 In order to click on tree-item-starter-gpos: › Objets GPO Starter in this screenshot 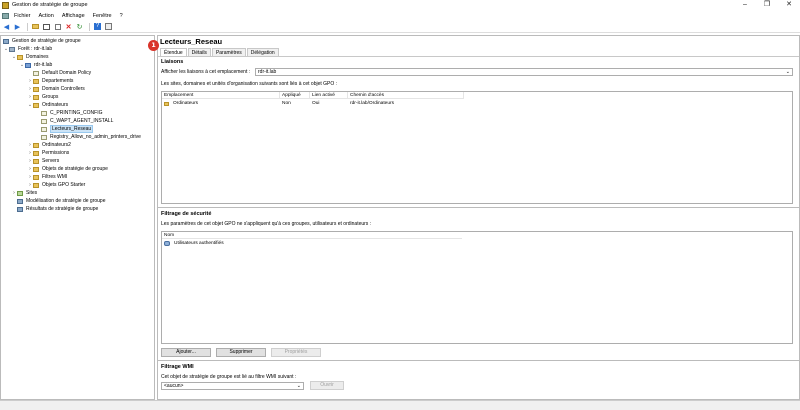, I will do `click(56, 185)`.